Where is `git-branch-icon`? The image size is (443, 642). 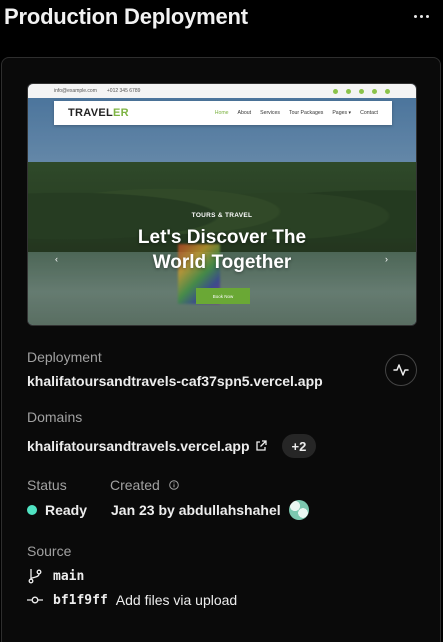
git-branch-icon is located at coordinates (35, 576).